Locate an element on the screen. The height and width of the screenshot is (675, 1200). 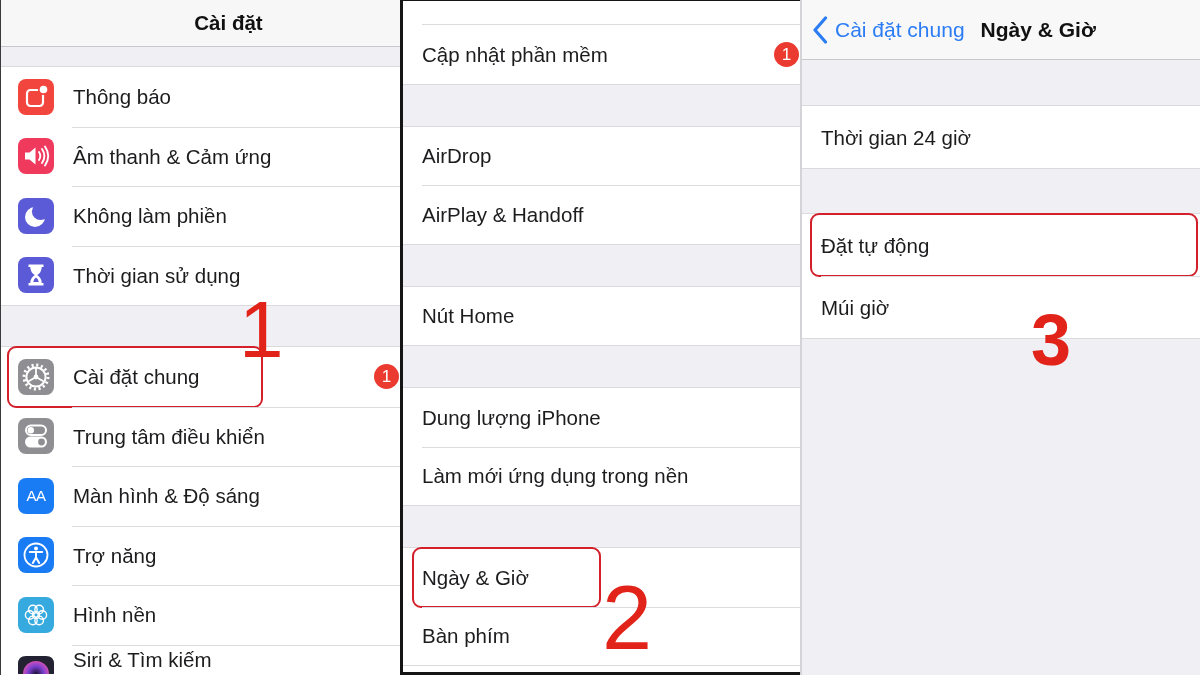
nav-title: Ngày & Giờ is located at coordinates (1038, 29).